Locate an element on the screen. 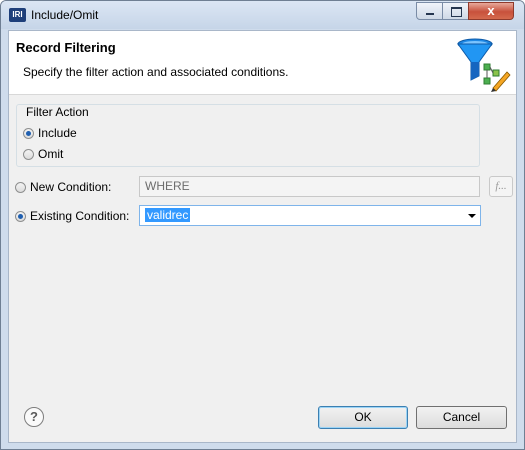 The width and height of the screenshot is (525, 450). existing-condition-dropdown: validrec is located at coordinates (310, 215).